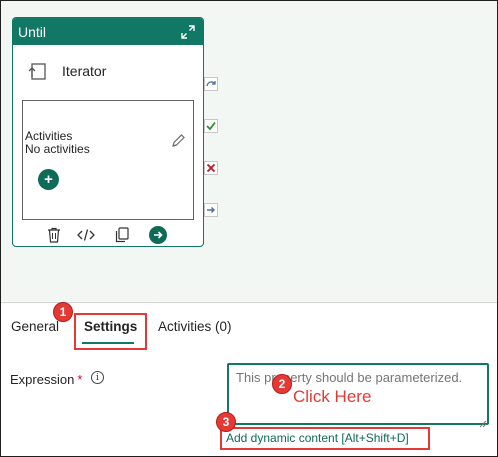 The height and width of the screenshot is (457, 498). Describe the element at coordinates (54, 235) in the screenshot. I see `delete-icon` at that location.